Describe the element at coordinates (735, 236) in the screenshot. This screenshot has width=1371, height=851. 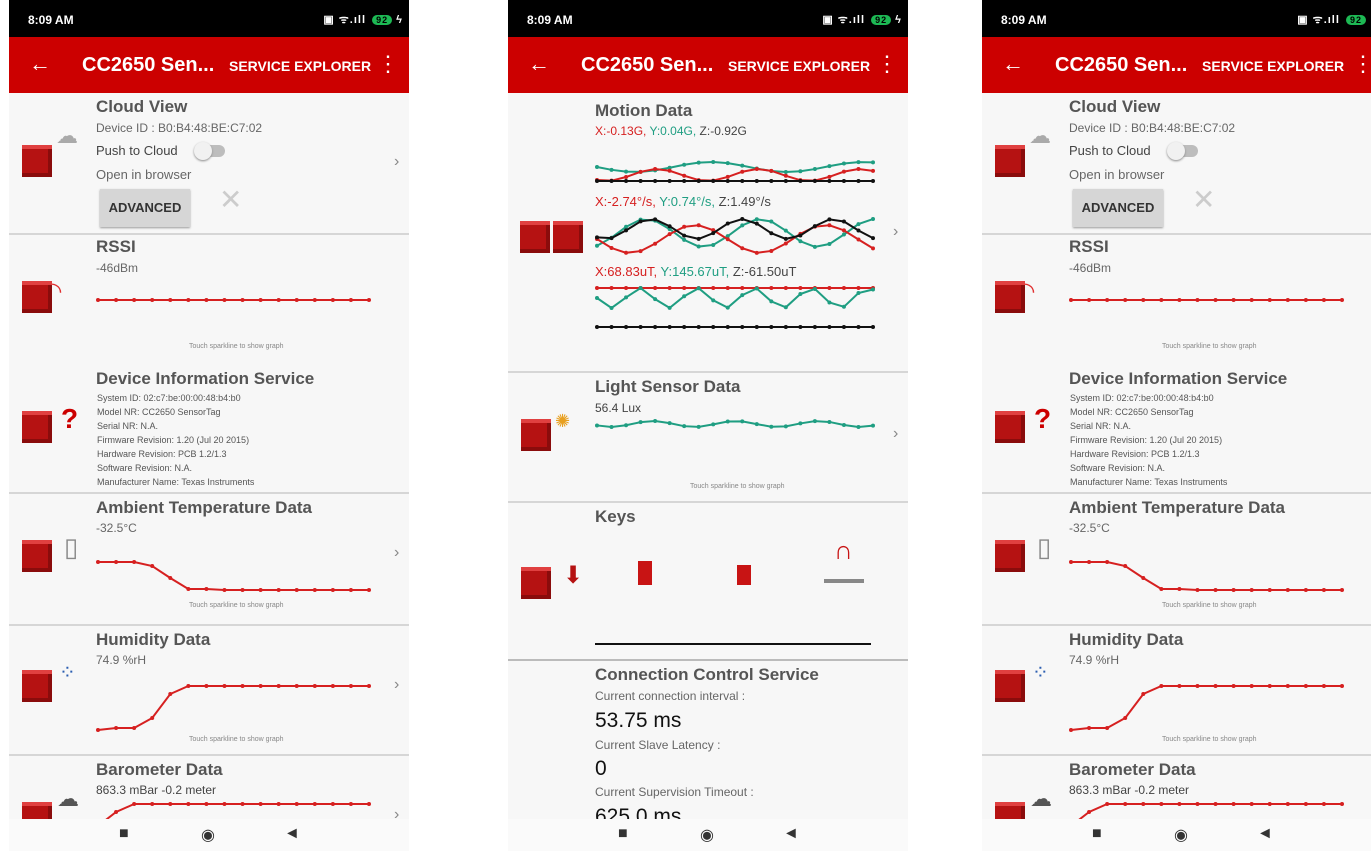
I see `gyro-sparkline` at that location.